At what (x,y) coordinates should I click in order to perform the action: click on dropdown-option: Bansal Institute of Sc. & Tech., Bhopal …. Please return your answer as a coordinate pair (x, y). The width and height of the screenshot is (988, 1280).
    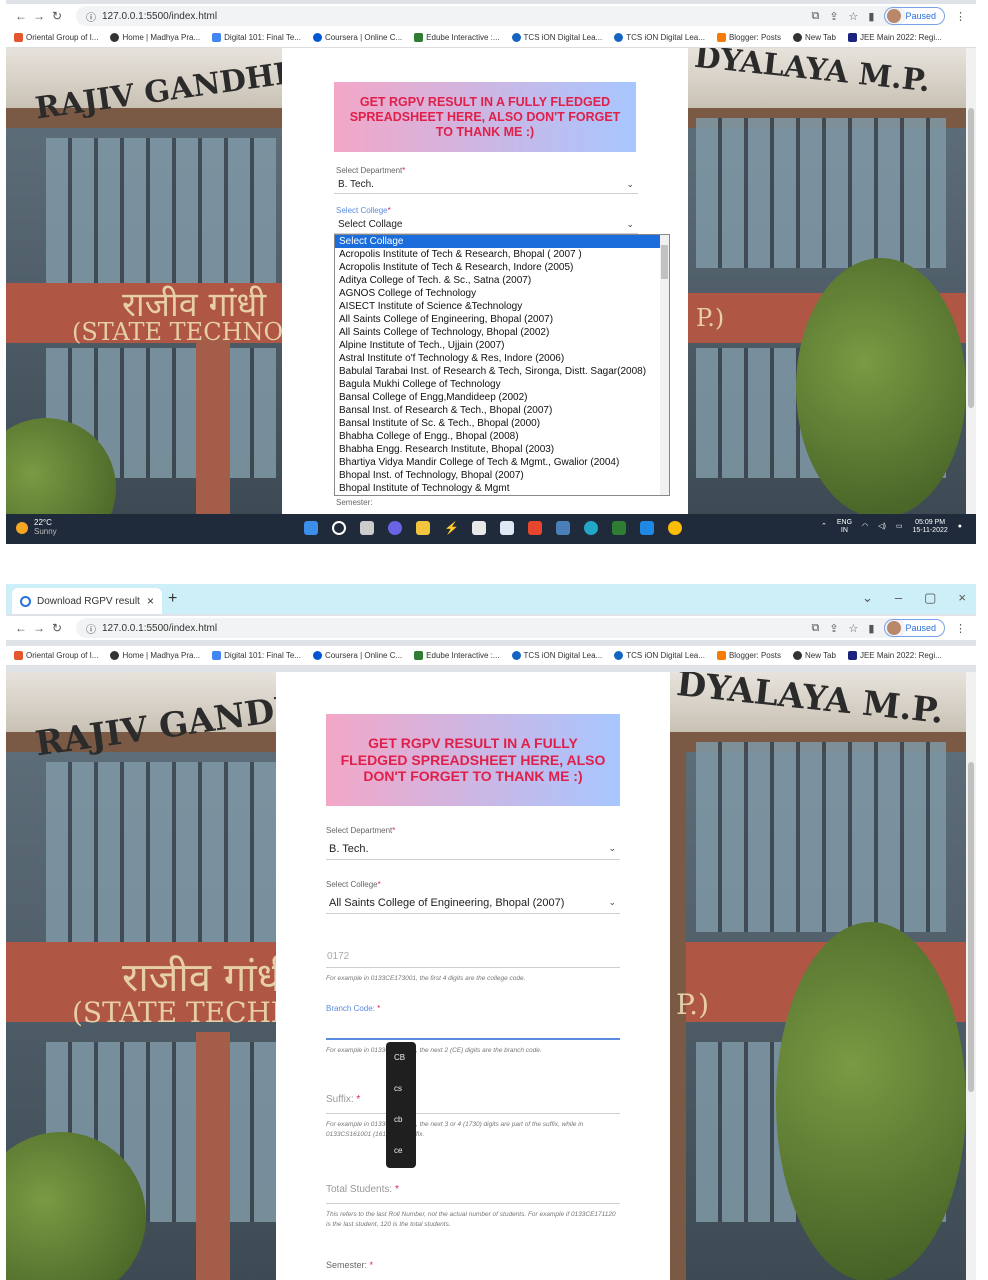
    Looking at the image, I should click on (502, 423).